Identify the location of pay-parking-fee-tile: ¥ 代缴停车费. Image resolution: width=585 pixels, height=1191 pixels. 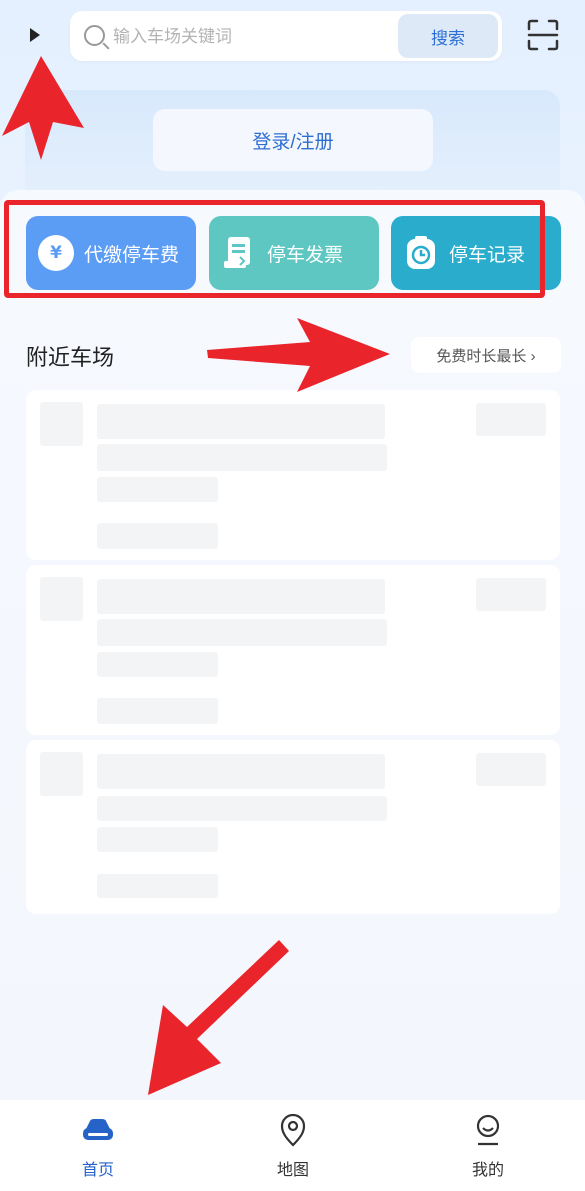
(111, 253).